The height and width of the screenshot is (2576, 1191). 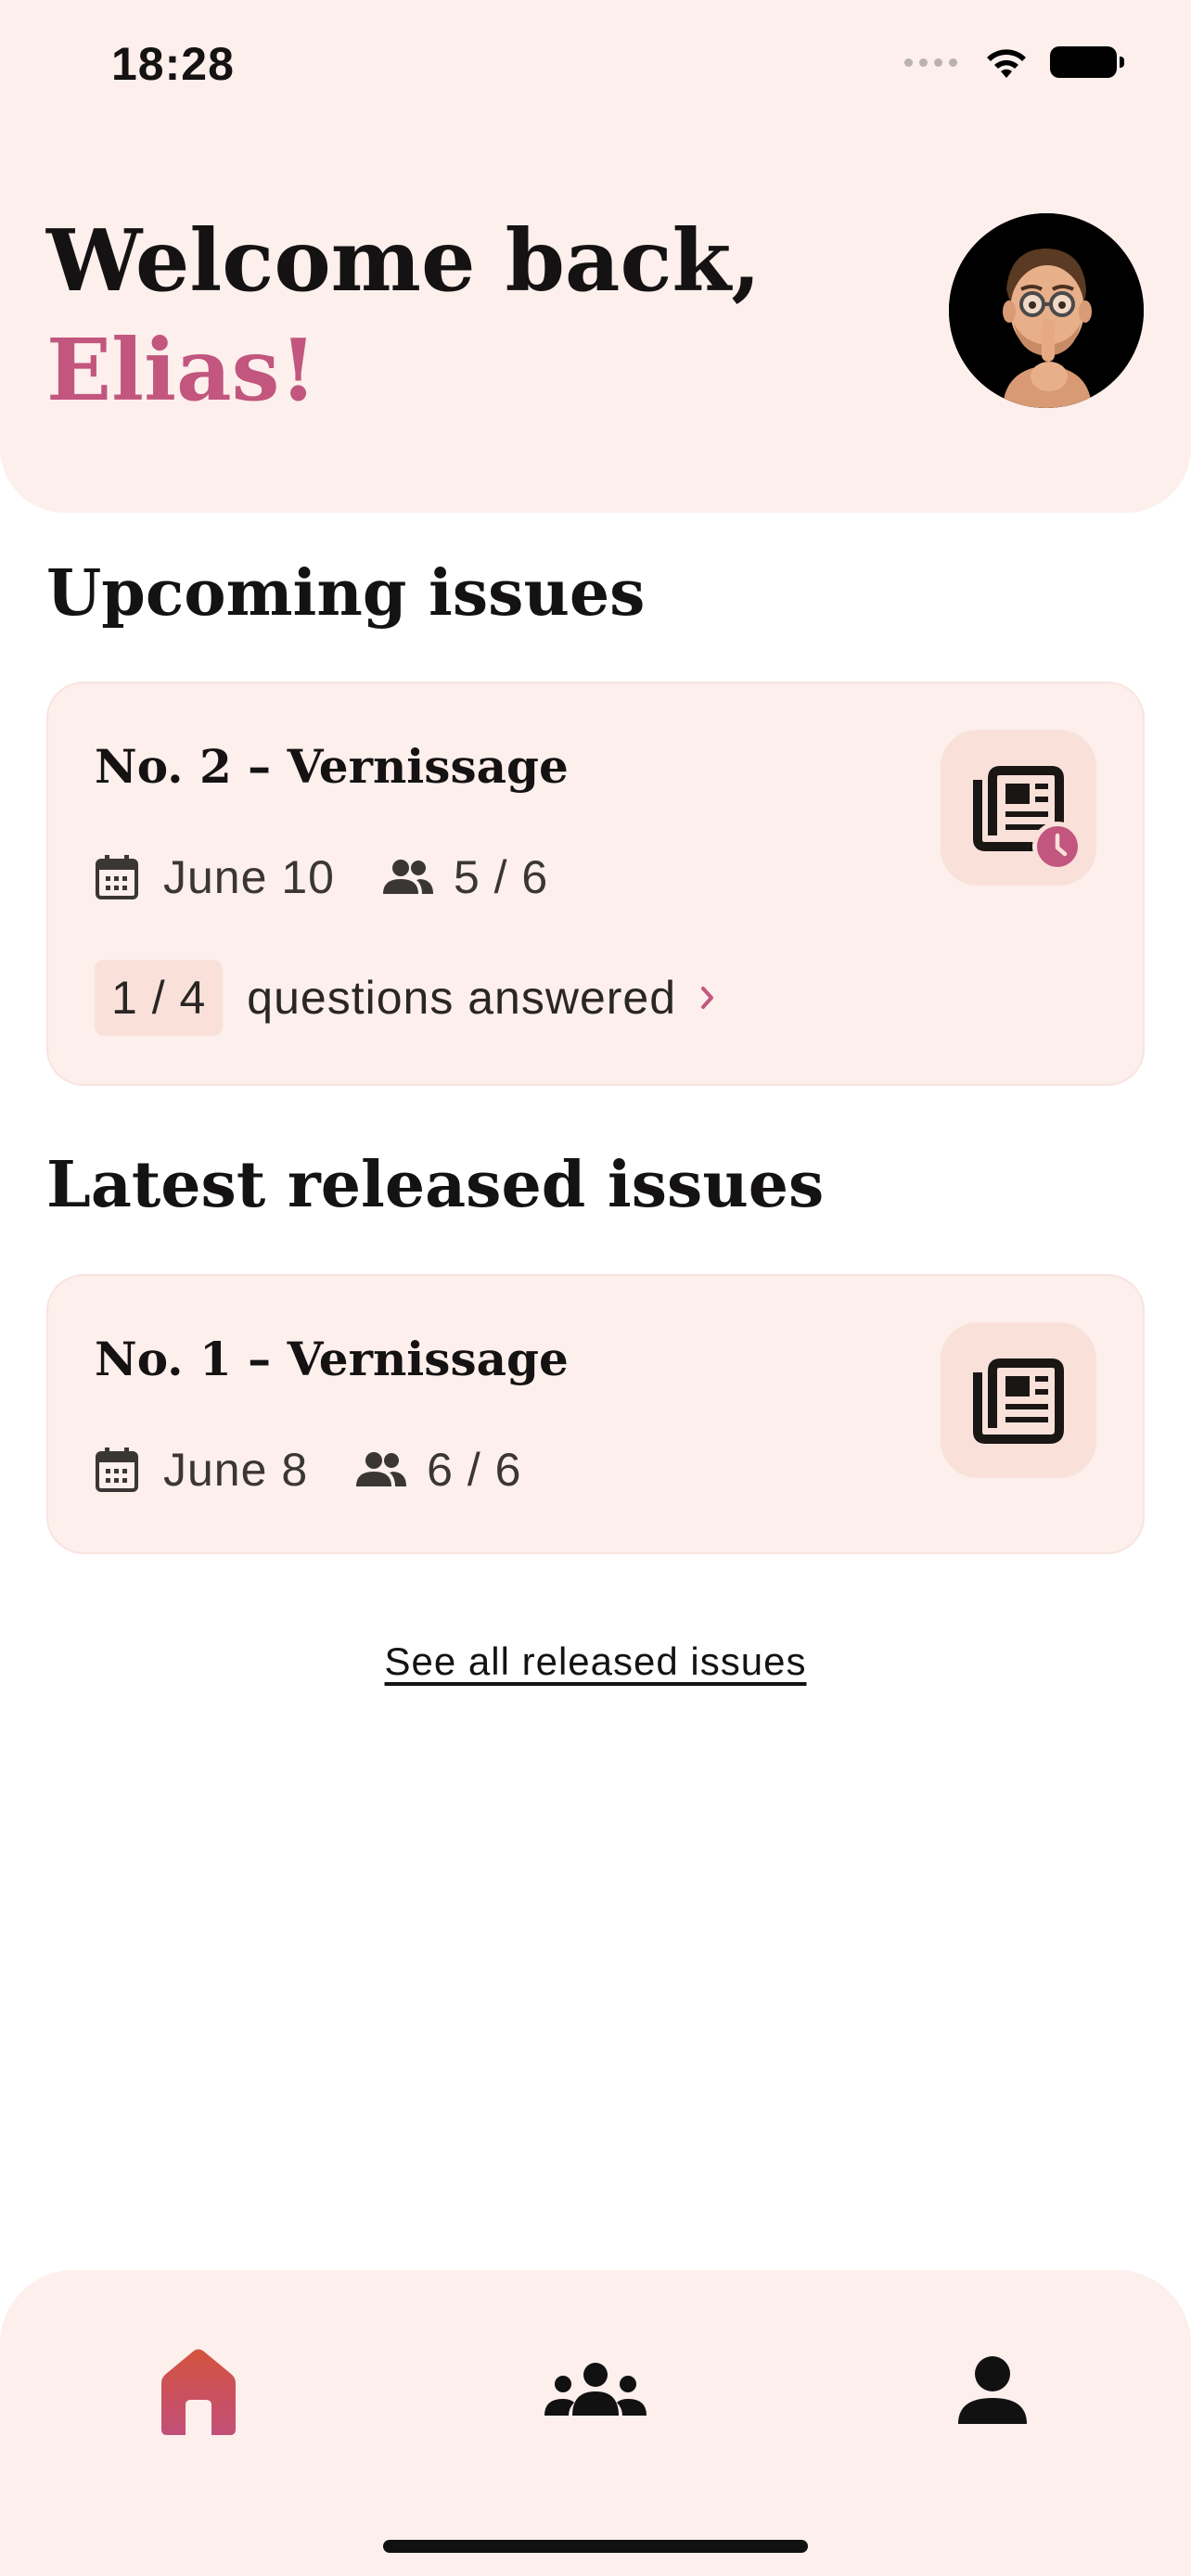 I want to click on home-indicator, so click(x=595, y=2546).